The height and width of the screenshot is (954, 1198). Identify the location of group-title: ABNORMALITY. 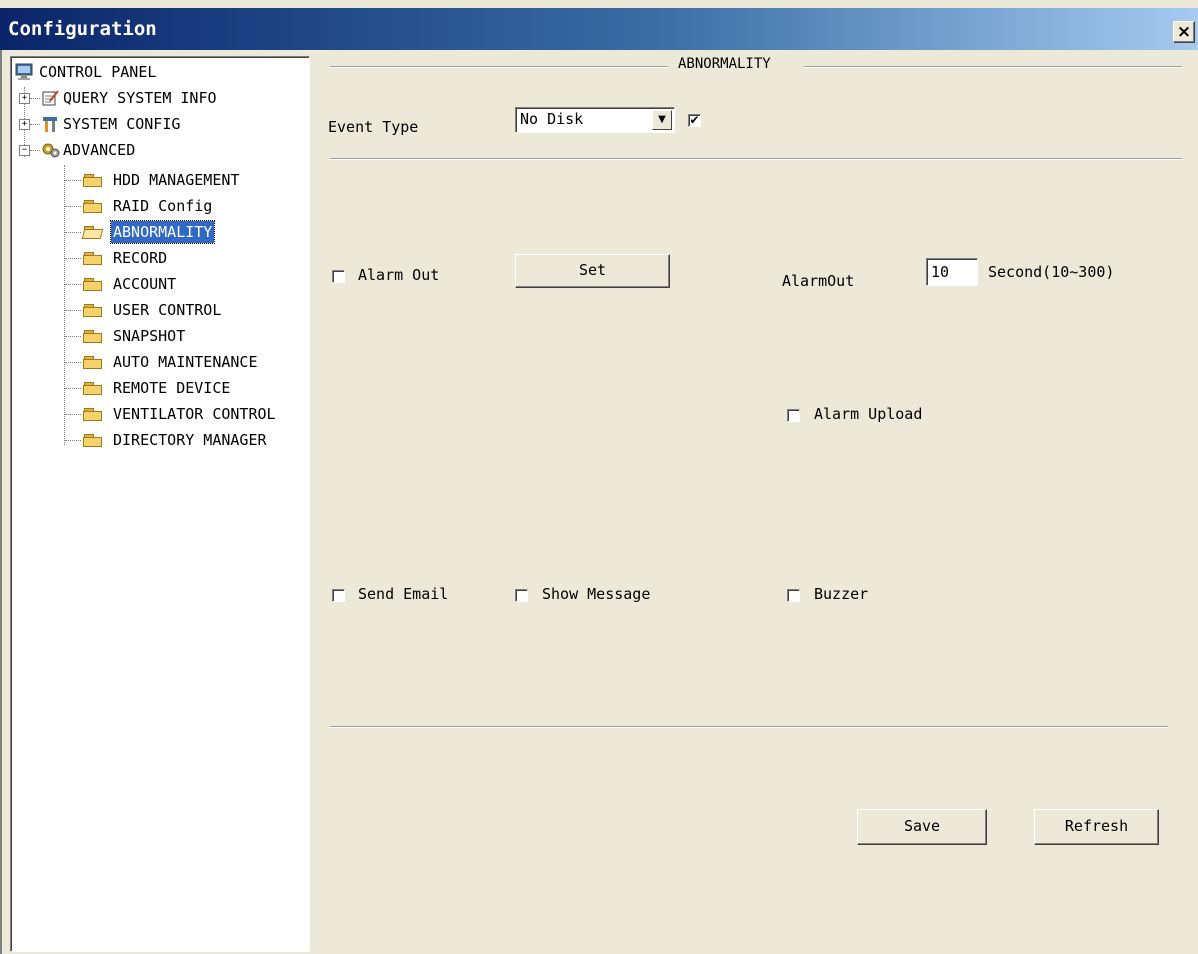
(724, 64).